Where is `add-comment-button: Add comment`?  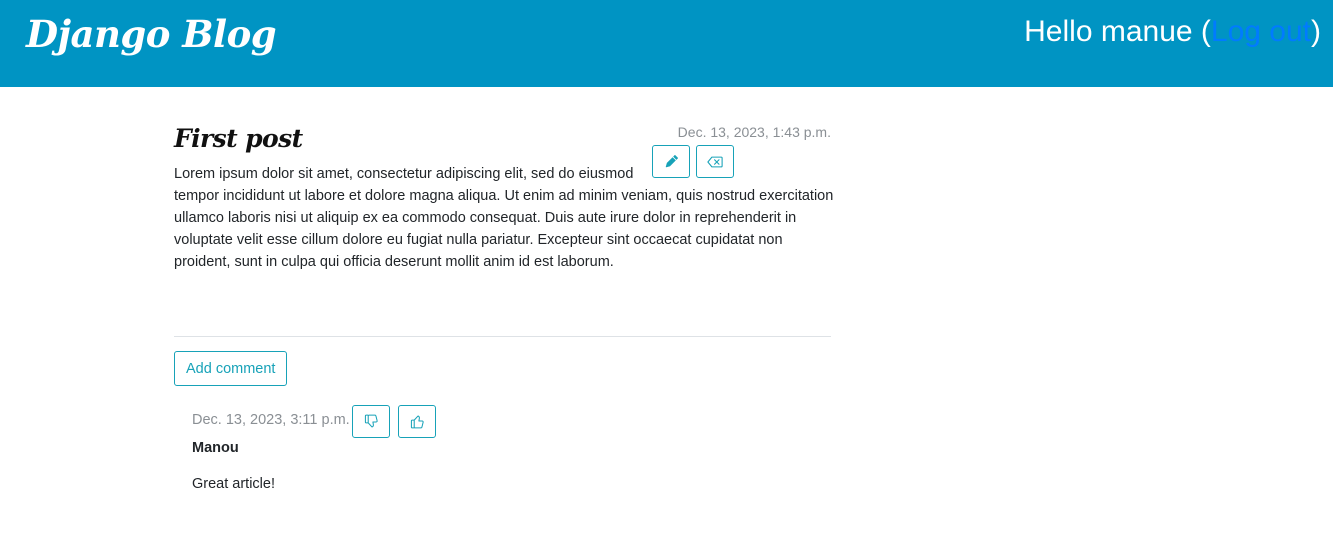 add-comment-button: Add comment is located at coordinates (231, 368).